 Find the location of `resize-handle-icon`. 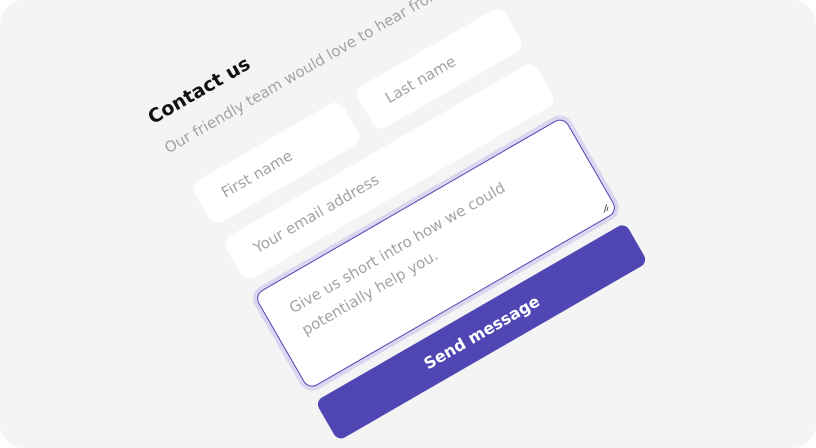

resize-handle-icon is located at coordinates (605, 208).